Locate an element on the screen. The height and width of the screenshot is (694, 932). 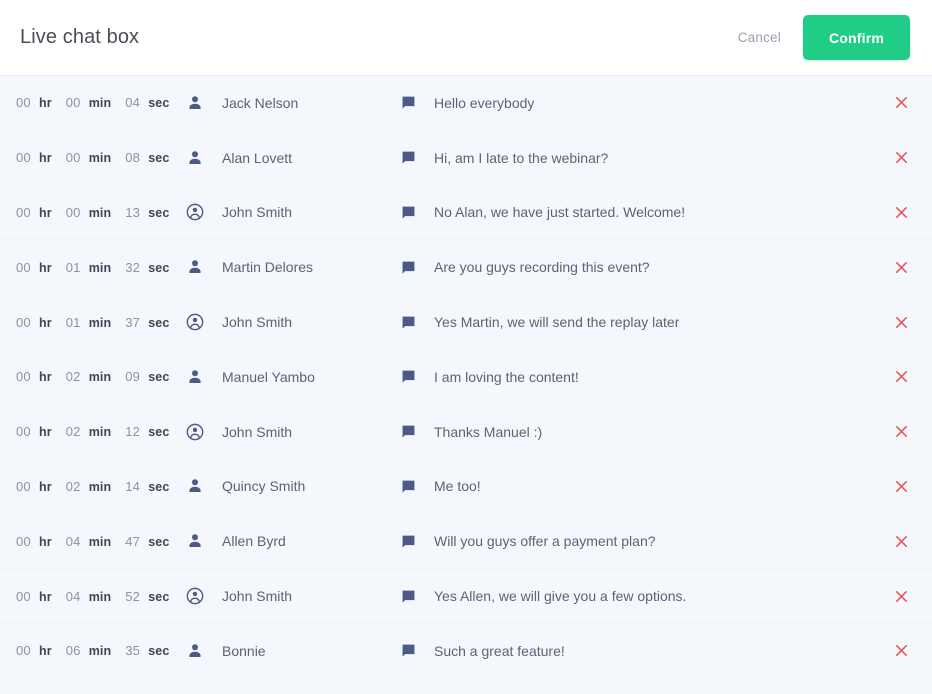
account-circle-icon is located at coordinates (195, 596).